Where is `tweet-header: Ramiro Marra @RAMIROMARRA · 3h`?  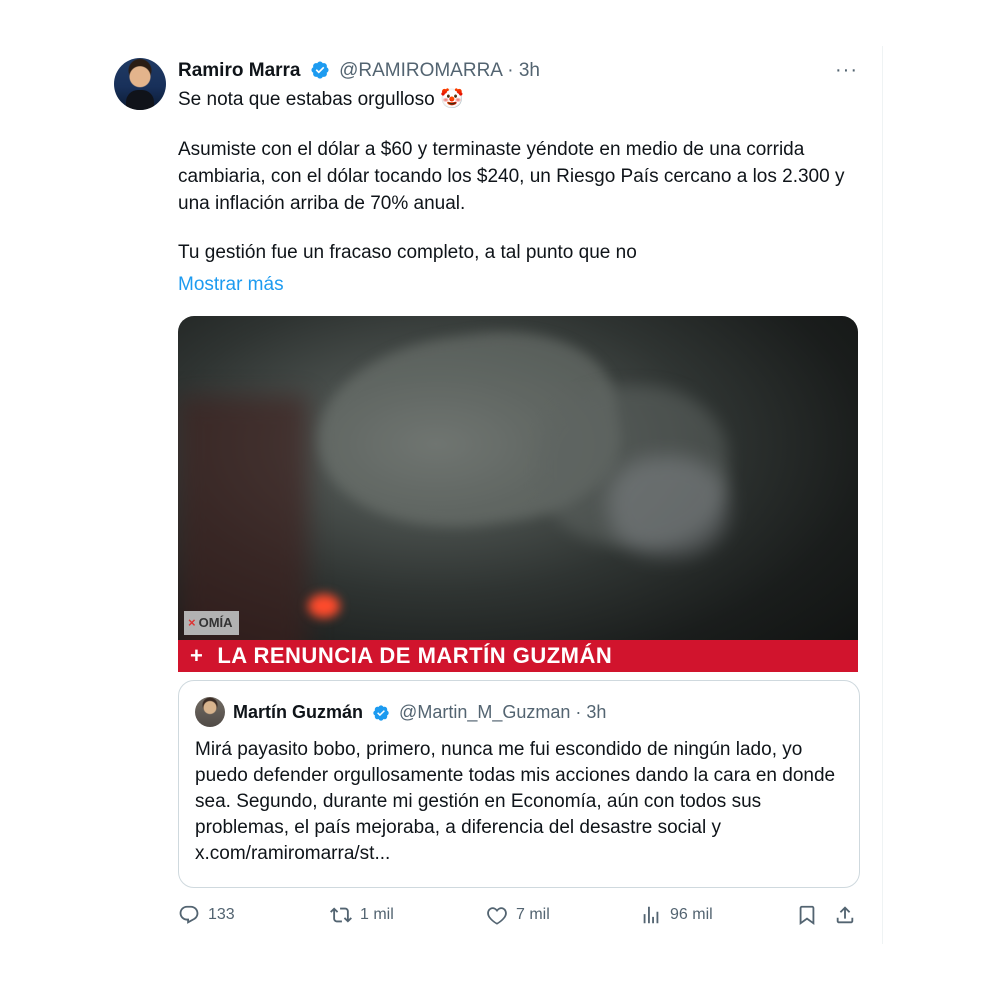
tweet-header: Ramiro Marra @RAMIROMARRA · 3h is located at coordinates (520, 71).